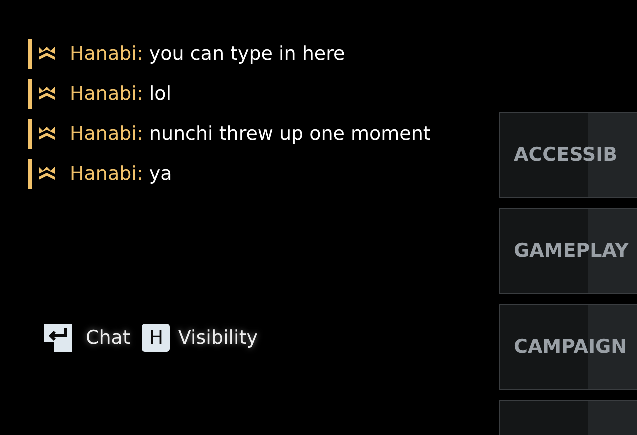 The image size is (637, 435). I want to click on menu-button: CAMPAIGN, so click(568, 347).